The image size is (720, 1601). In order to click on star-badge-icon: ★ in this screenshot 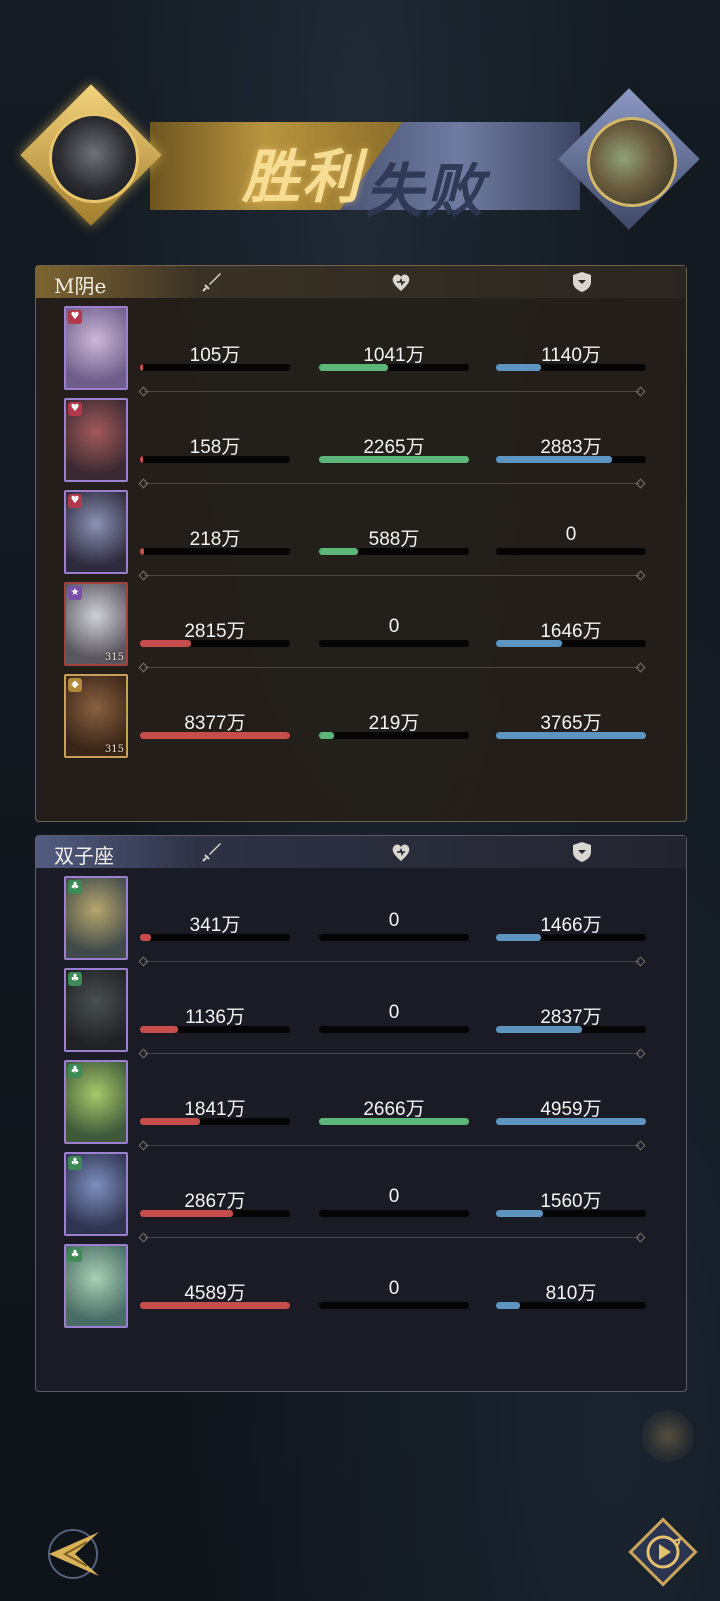, I will do `click(75, 593)`.